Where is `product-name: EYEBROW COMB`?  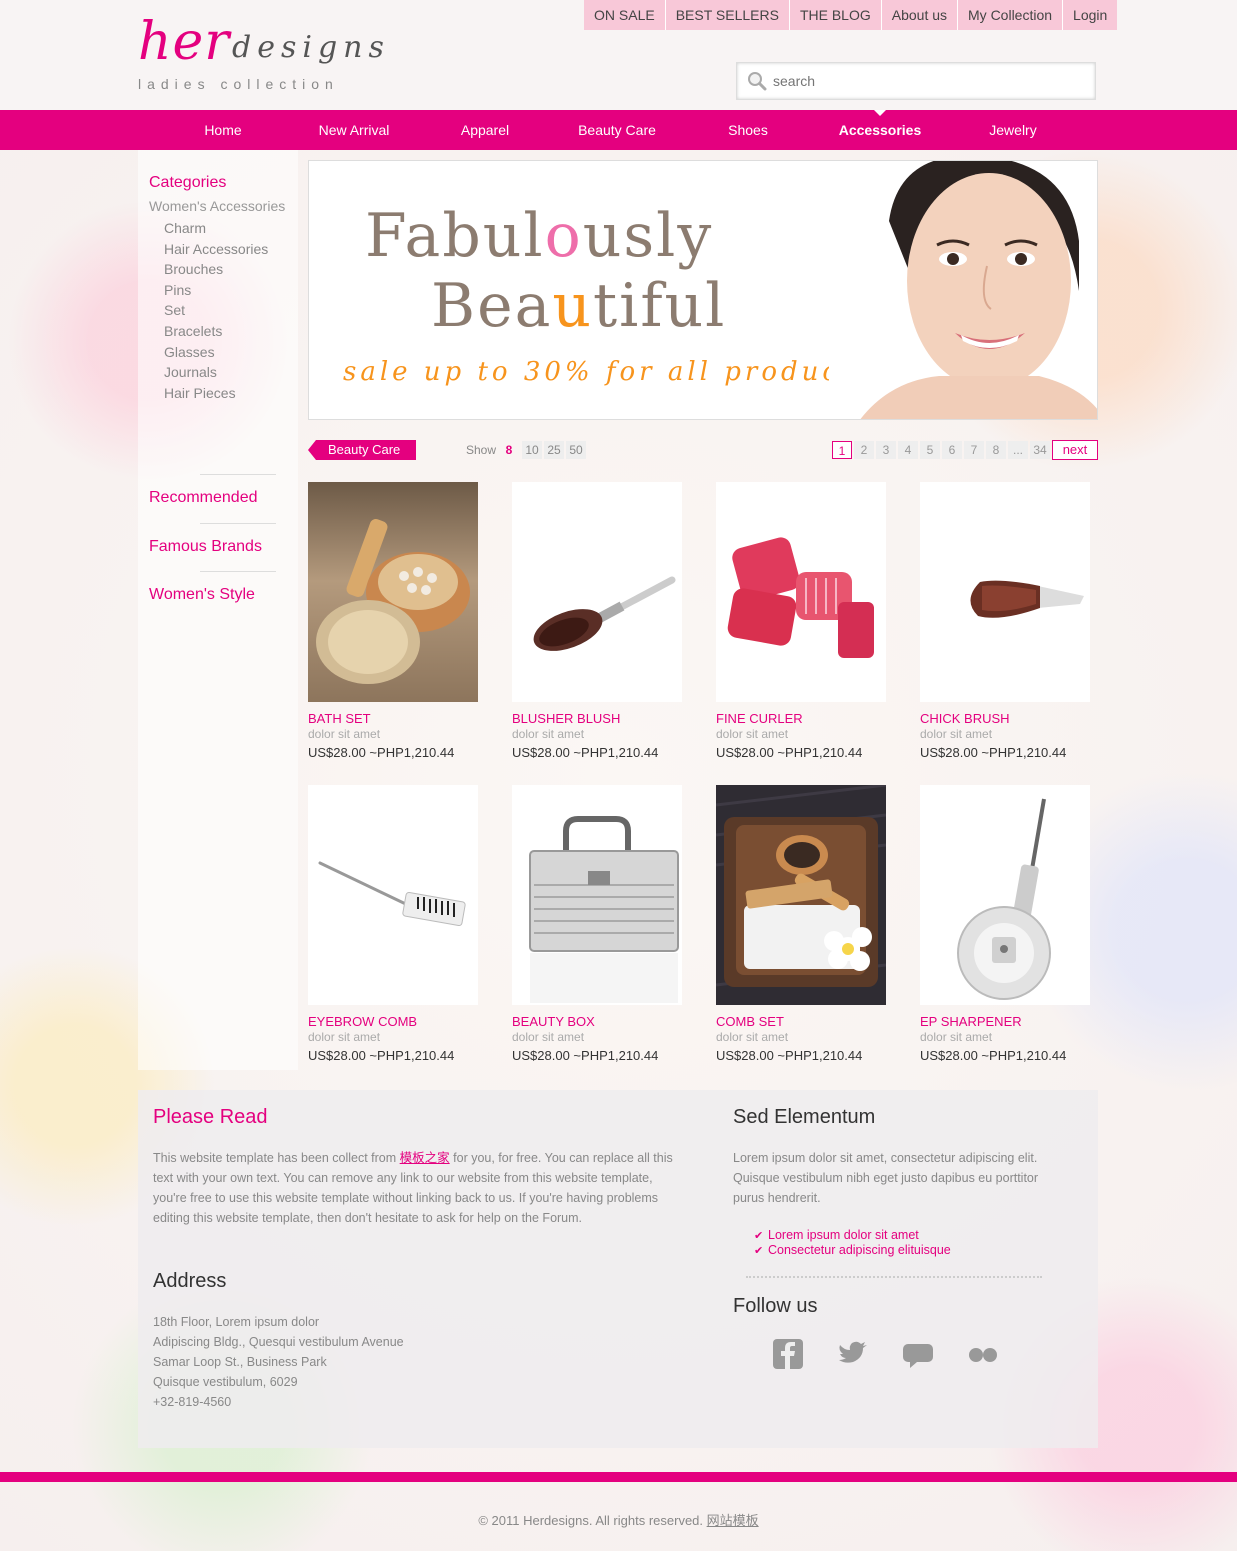 product-name: EYEBROW COMB is located at coordinates (362, 1021).